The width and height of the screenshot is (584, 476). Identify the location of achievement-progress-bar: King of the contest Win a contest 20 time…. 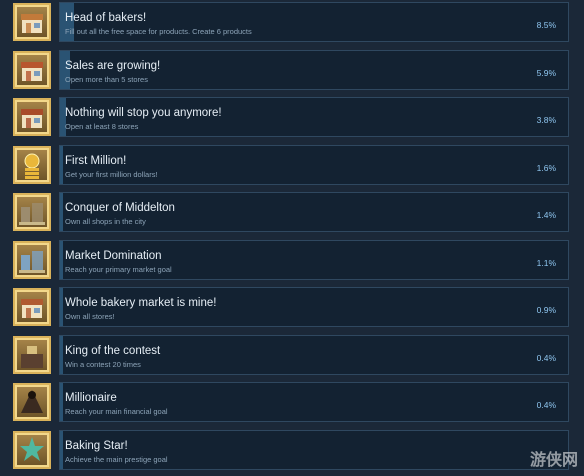
(314, 354).